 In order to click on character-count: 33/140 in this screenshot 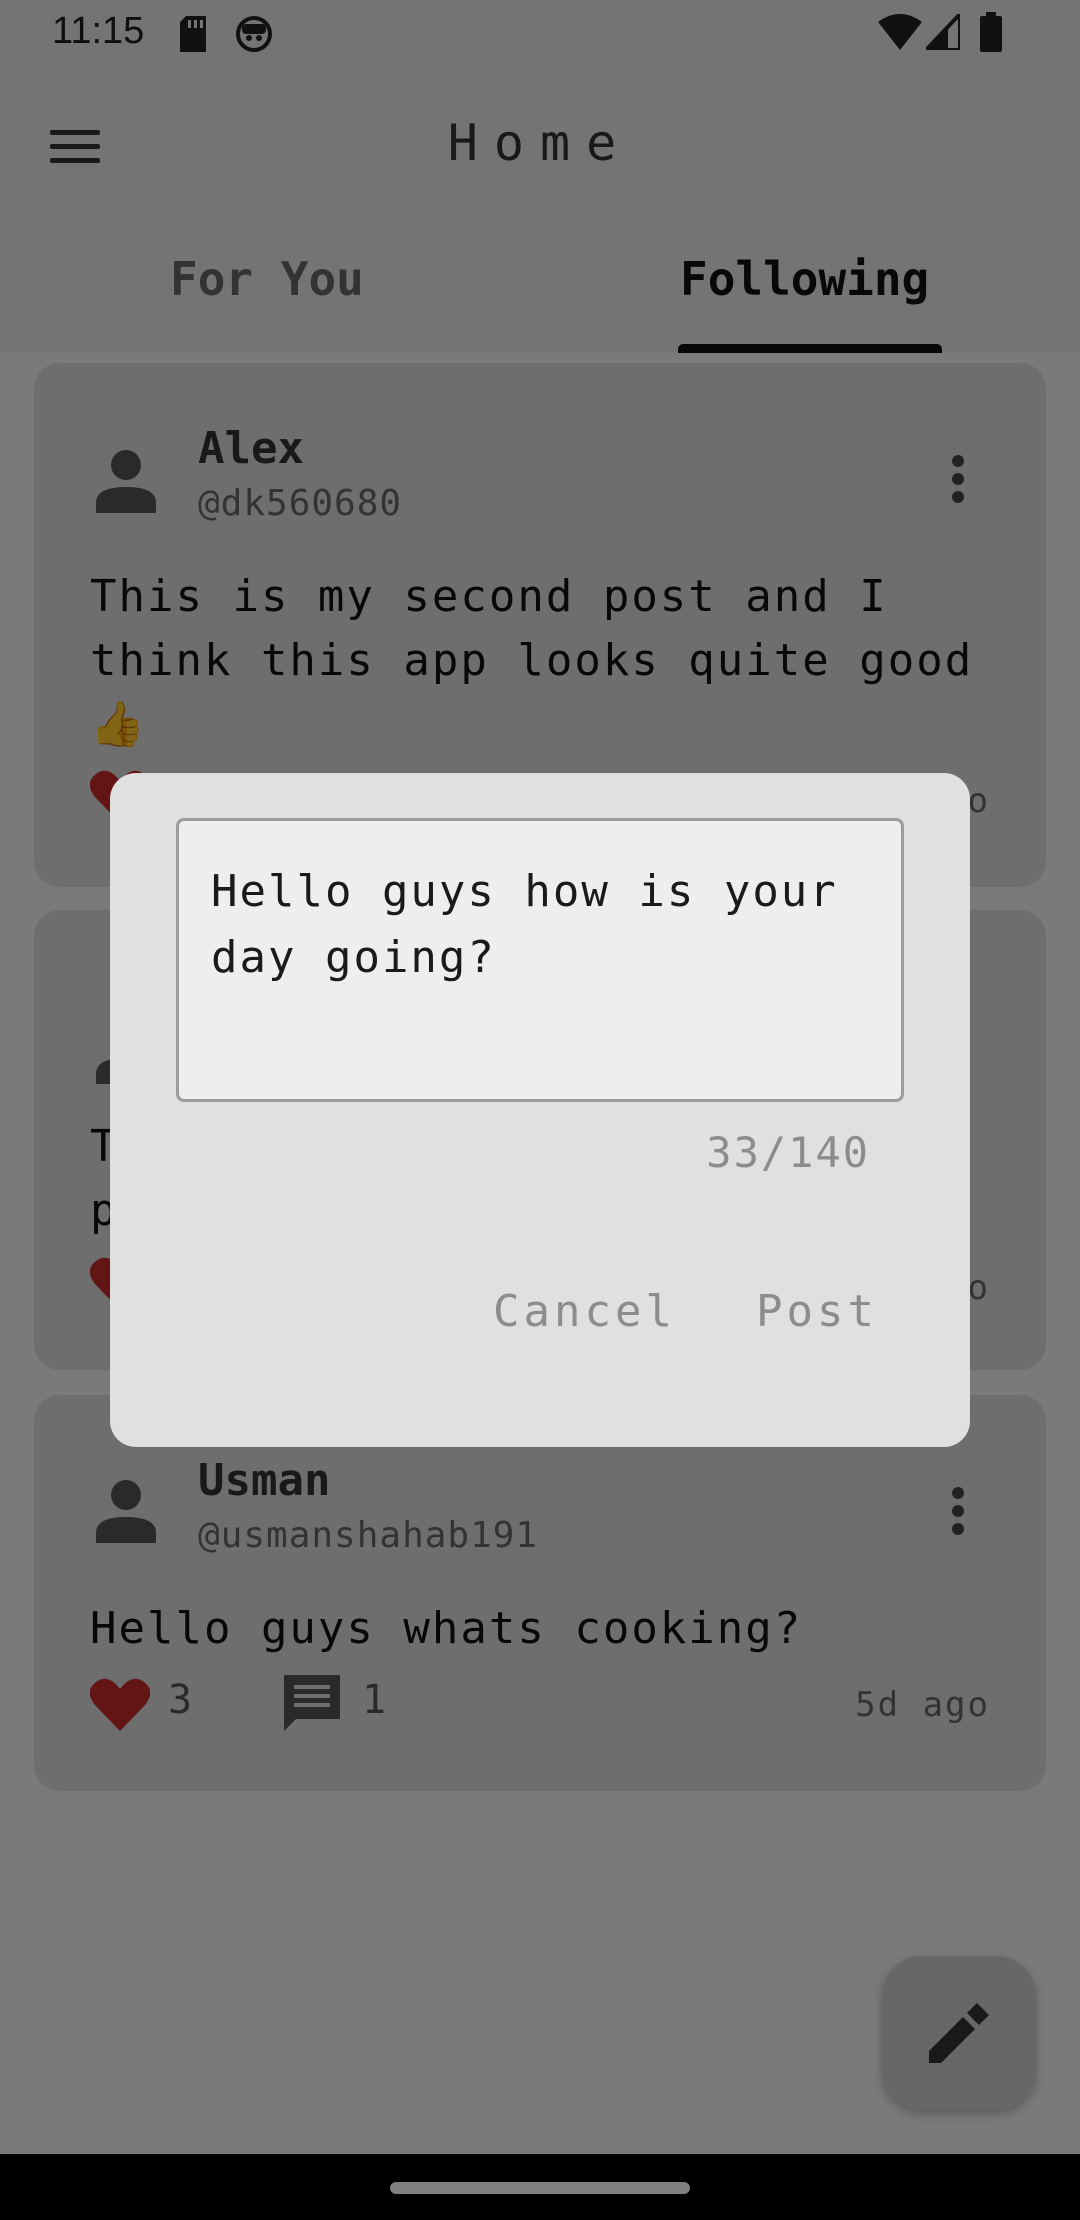, I will do `click(788, 1152)`.